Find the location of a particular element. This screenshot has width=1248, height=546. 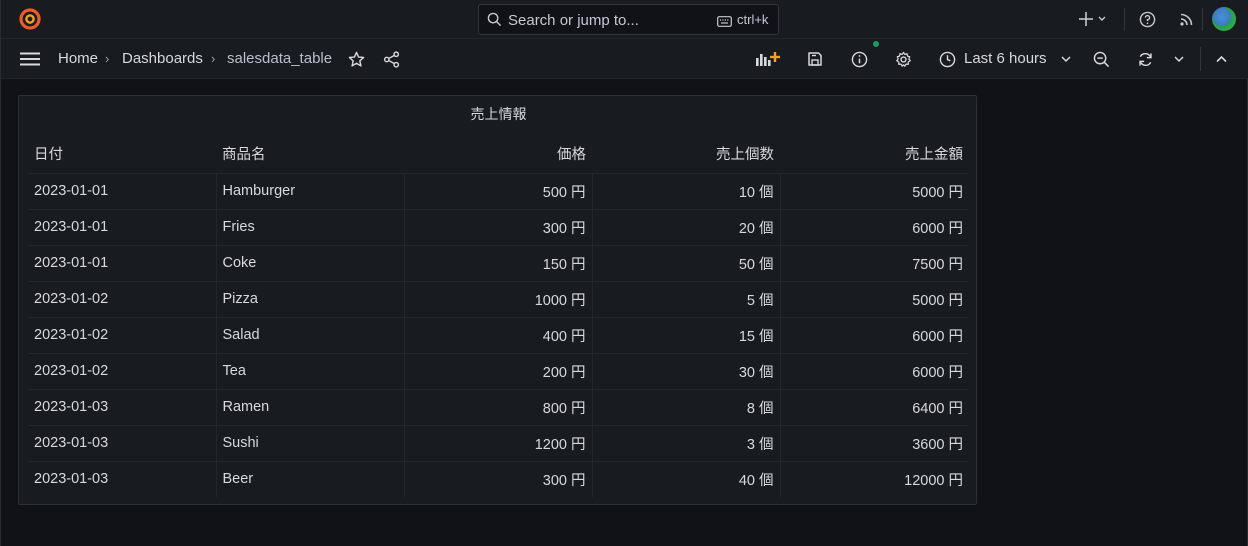

cell-product: Salad is located at coordinates (309, 334).